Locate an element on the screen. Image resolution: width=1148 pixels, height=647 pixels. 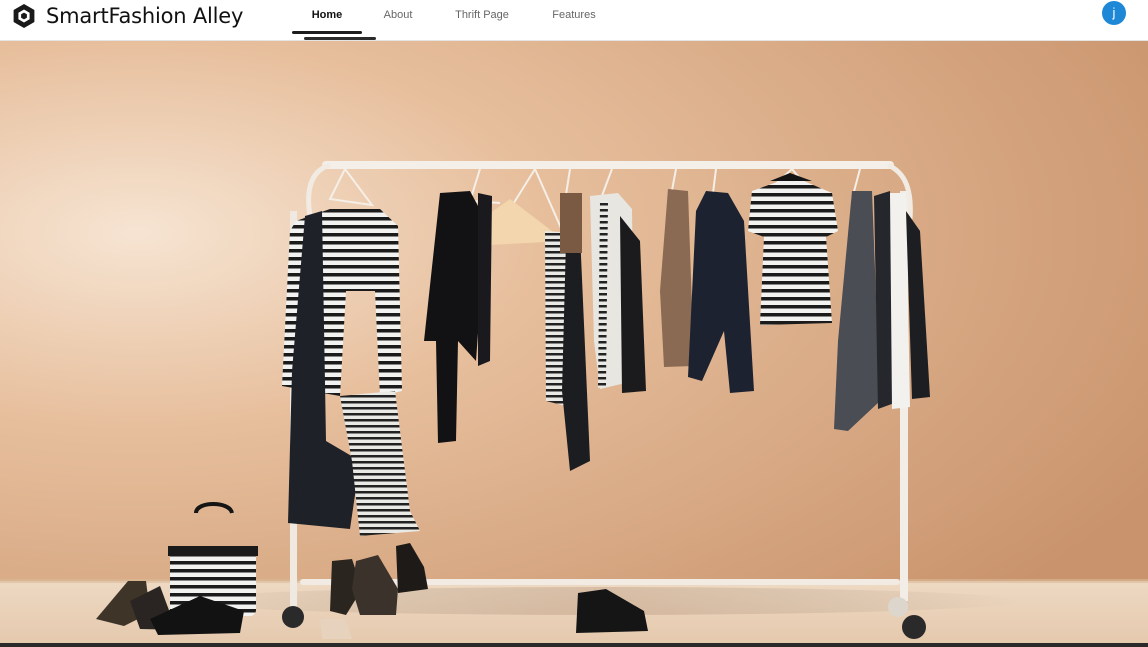
hexagon-logo-icon is located at coordinates (24, 16).